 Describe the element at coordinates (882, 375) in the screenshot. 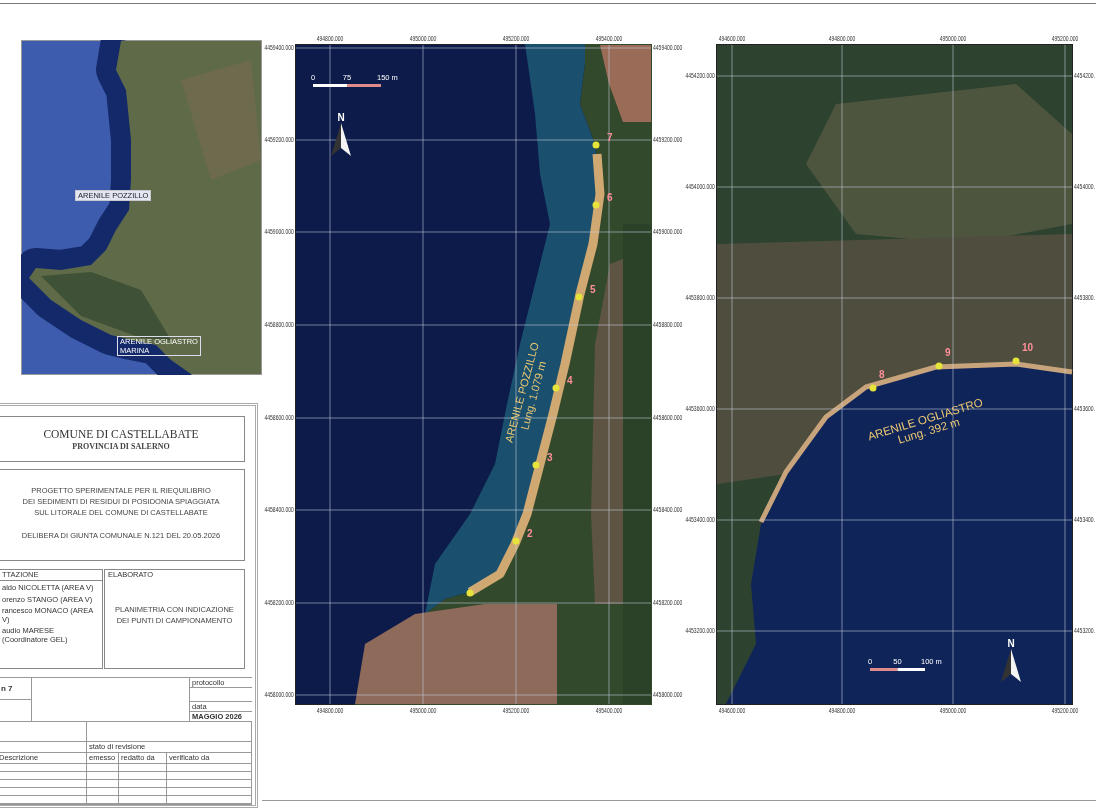

I see `sample-point-number: 8` at that location.